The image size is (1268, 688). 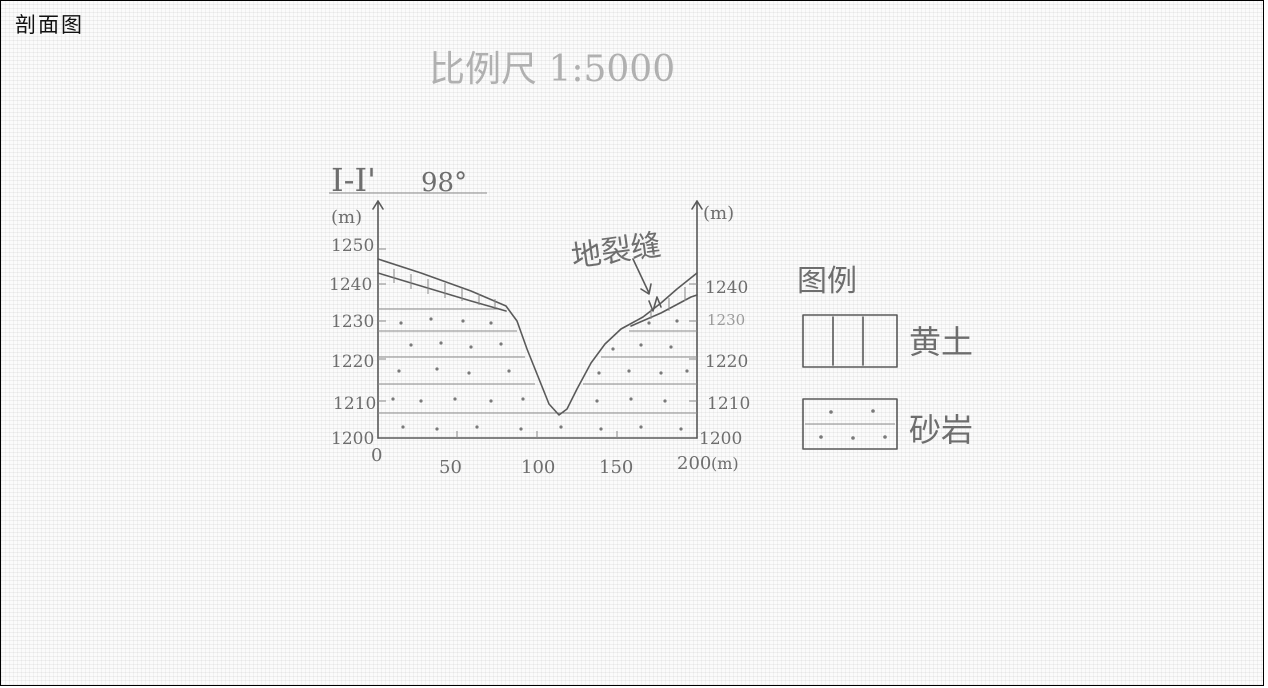 I want to click on terrain-profile-line, so click(x=537, y=337).